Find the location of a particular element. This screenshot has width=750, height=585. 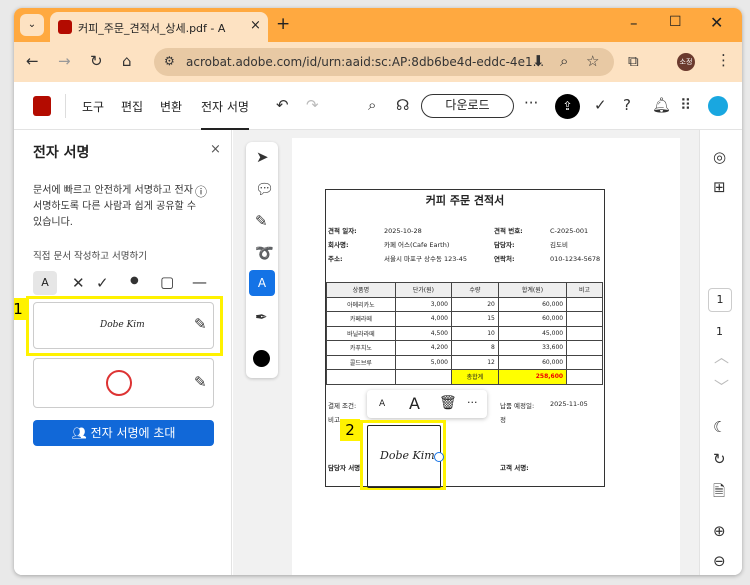

new-tab-button: + is located at coordinates (283, 24).